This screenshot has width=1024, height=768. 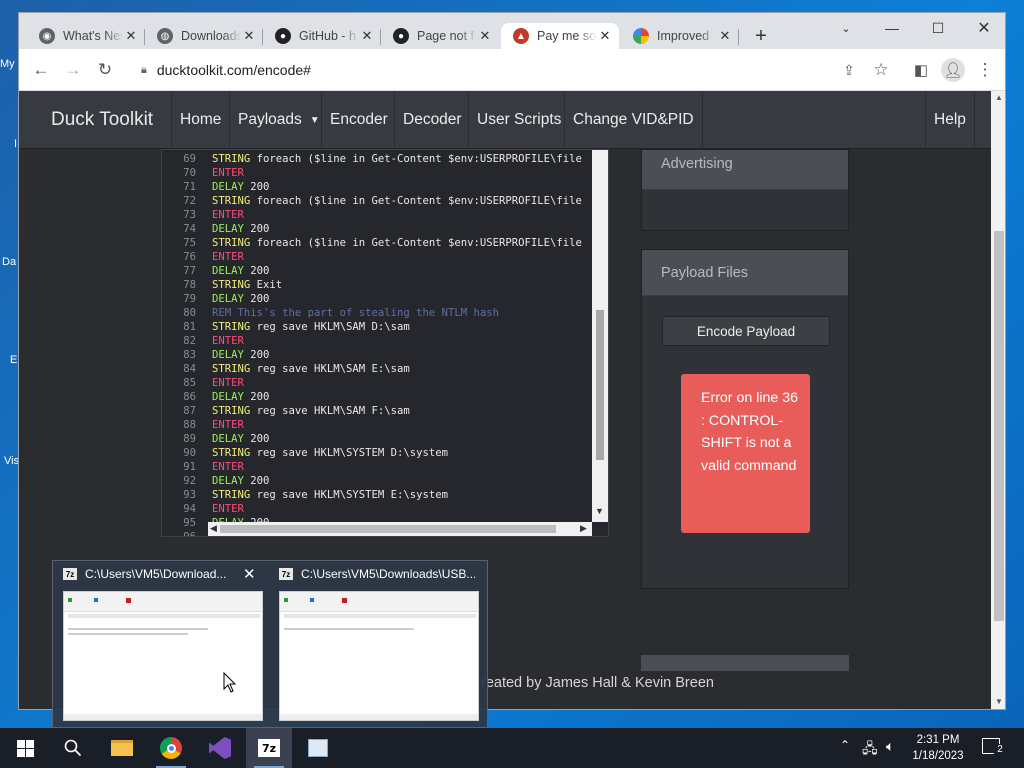 What do you see at coordinates (938, 740) in the screenshot?
I see `clock-time: 2:31 PM` at bounding box center [938, 740].